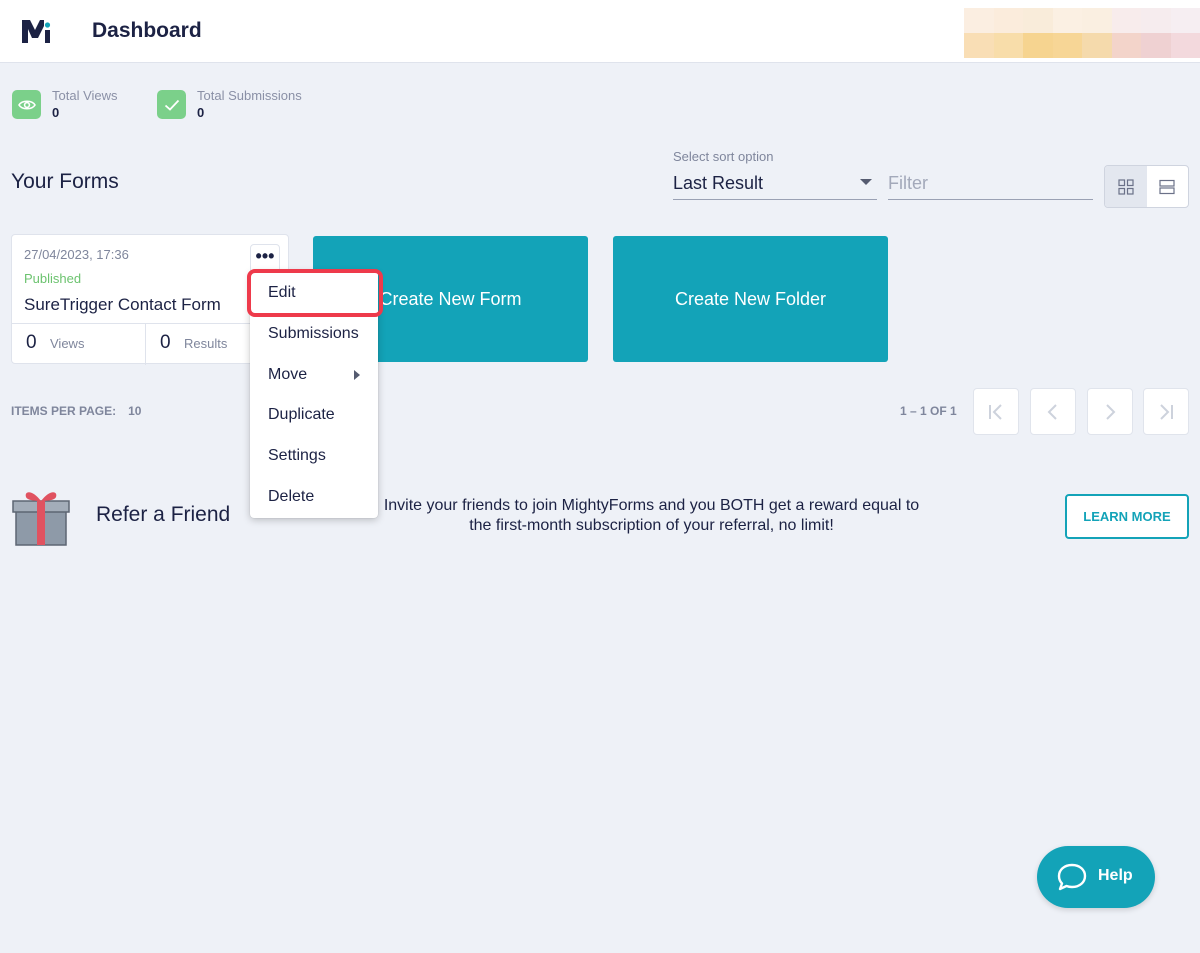 The image size is (1200, 953). What do you see at coordinates (147, 30) in the screenshot?
I see `page-title: Dashboard` at bounding box center [147, 30].